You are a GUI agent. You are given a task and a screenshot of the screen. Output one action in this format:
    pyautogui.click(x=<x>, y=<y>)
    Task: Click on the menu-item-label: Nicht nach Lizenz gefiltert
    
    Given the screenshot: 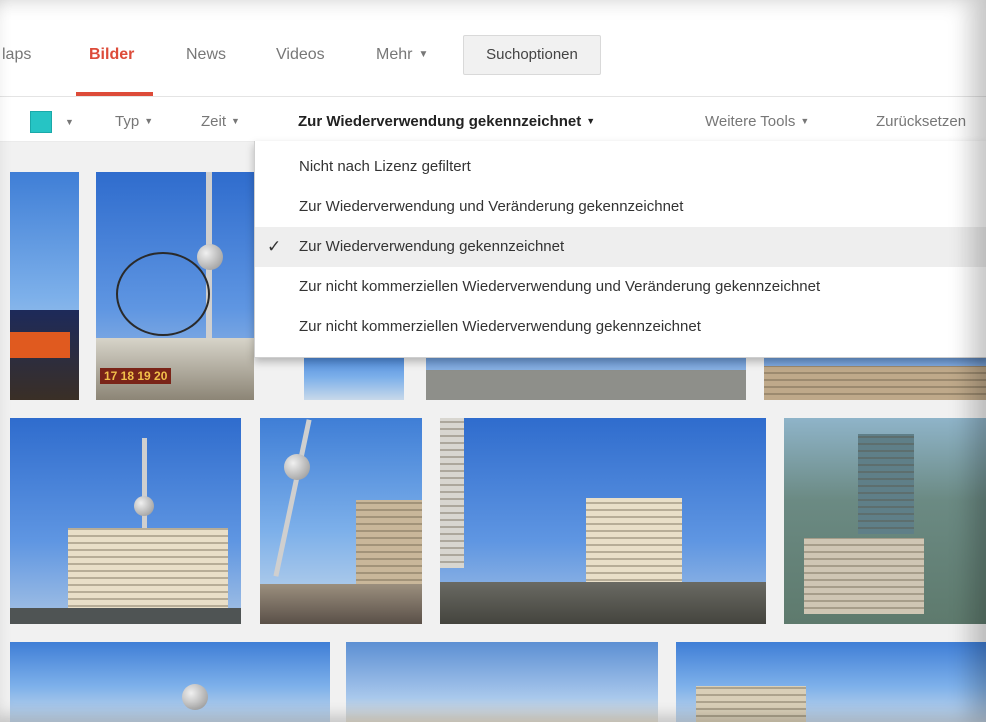 What is the action you would take?
    pyautogui.click(x=385, y=166)
    